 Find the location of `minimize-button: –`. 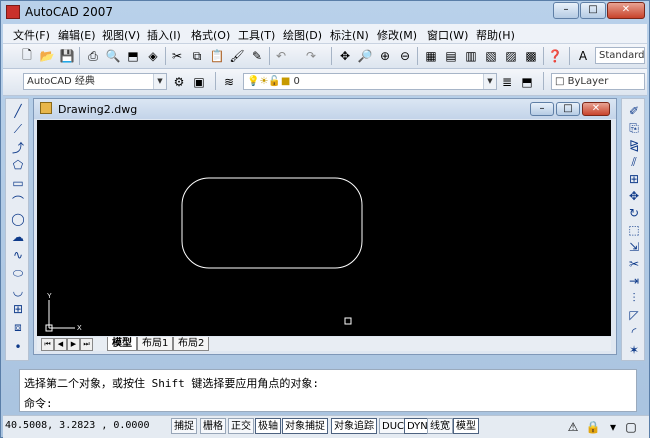

minimize-button: – is located at coordinates (566, 10).